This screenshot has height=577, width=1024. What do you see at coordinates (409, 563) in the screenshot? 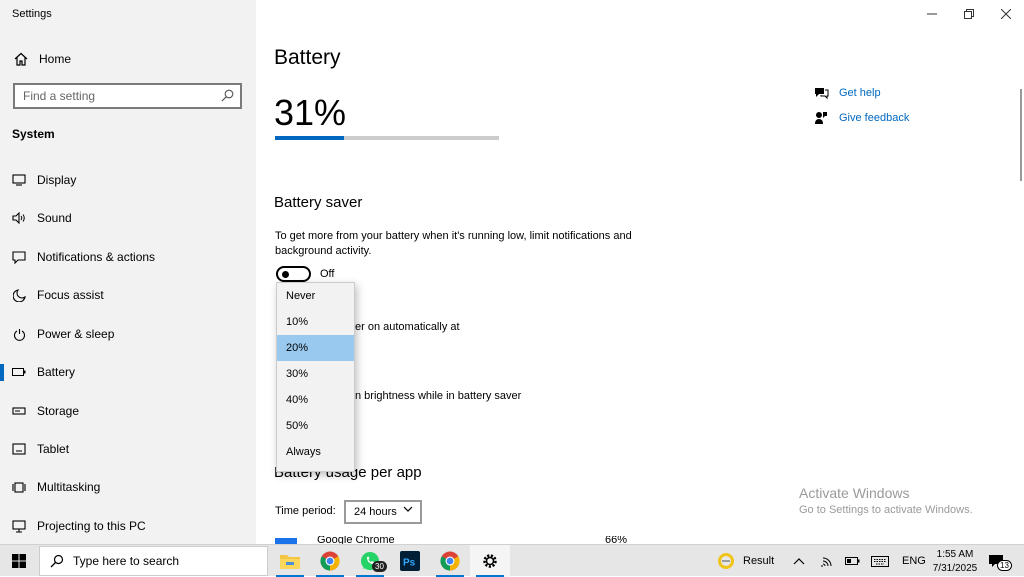
I see `svg-text: Ps` at bounding box center [409, 563].